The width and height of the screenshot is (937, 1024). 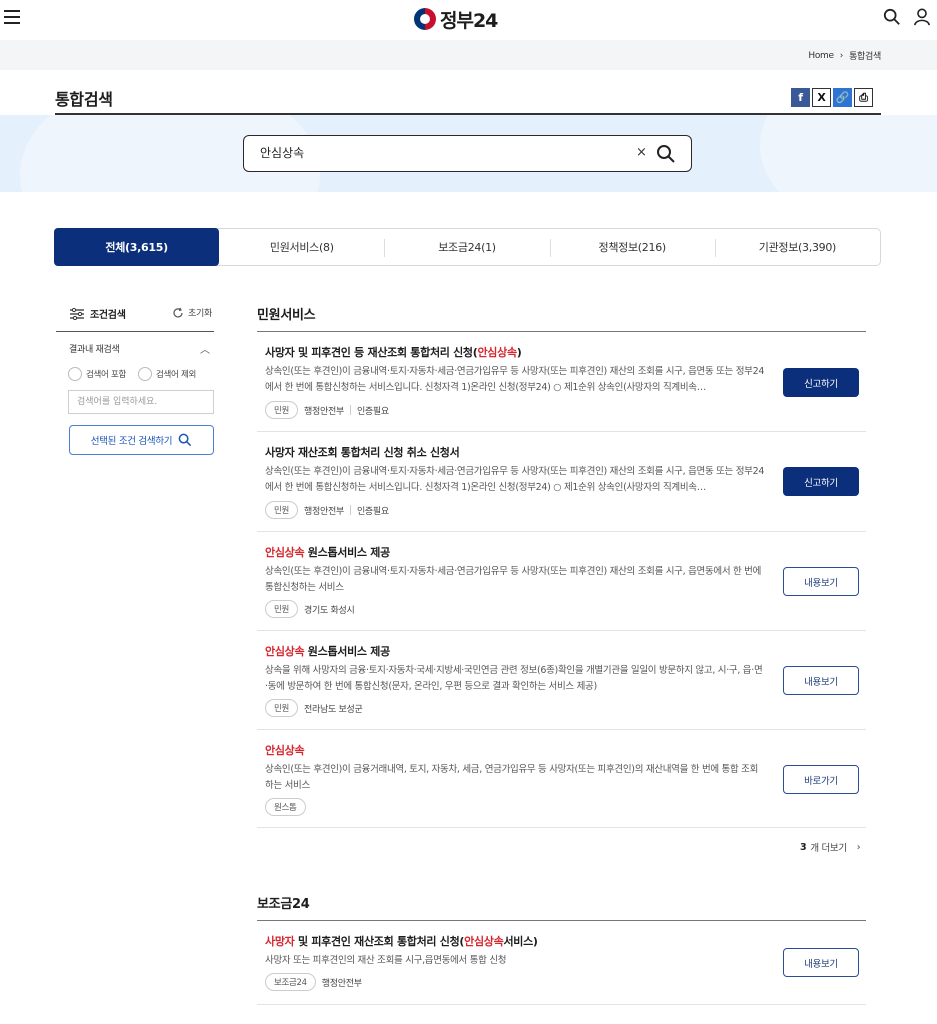 What do you see at coordinates (821, 779) in the screenshot?
I see `go-button: 바로가기` at bounding box center [821, 779].